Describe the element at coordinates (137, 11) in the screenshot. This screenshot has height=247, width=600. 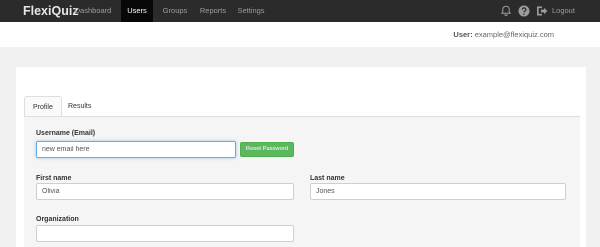
I see `nav-item-users: Users` at that location.